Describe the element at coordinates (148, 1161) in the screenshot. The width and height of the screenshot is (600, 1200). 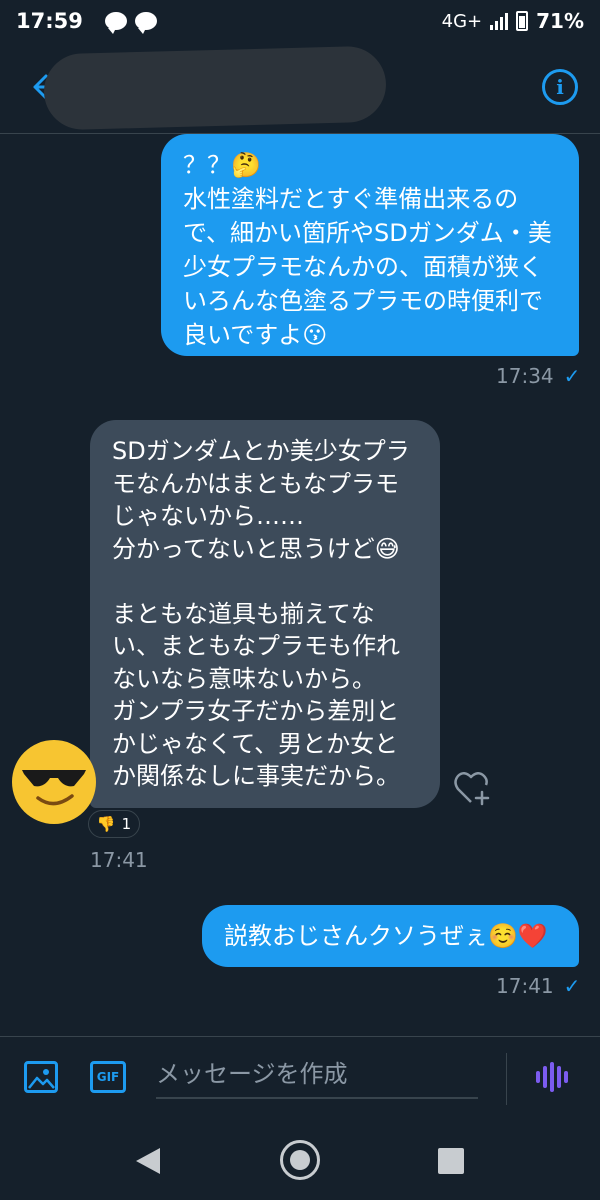
I see `nav-back-icon` at that location.